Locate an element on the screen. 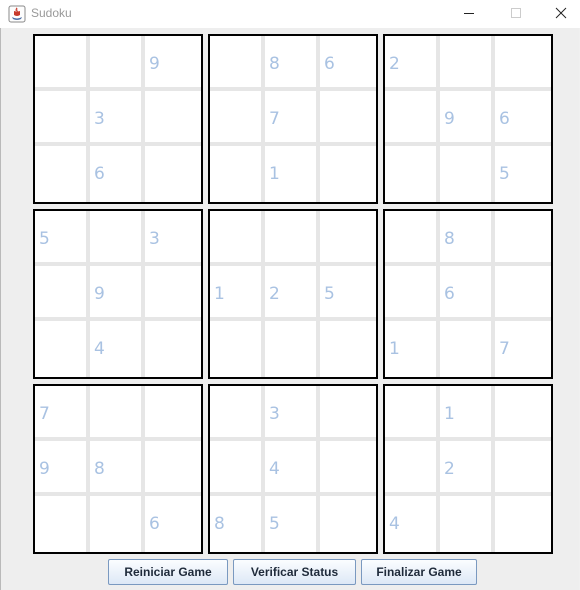 The width and height of the screenshot is (580, 590). minimize-button is located at coordinates (468, 14).